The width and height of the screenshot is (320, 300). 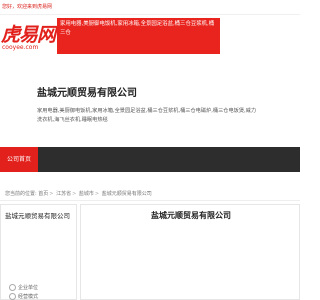 I want to click on panel-title: 盐城元顺贸易有限公司, so click(x=37, y=216).